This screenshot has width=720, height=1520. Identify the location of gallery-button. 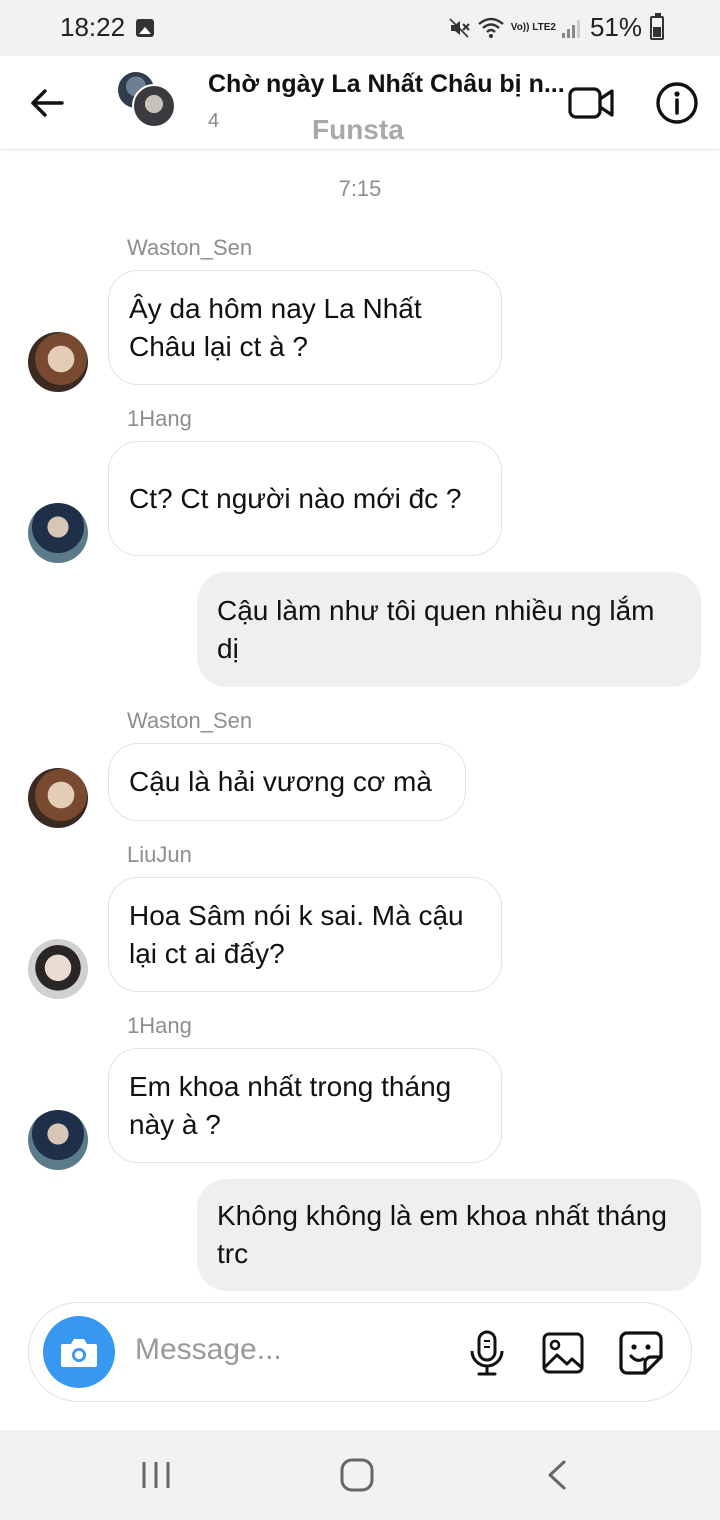
(563, 1353).